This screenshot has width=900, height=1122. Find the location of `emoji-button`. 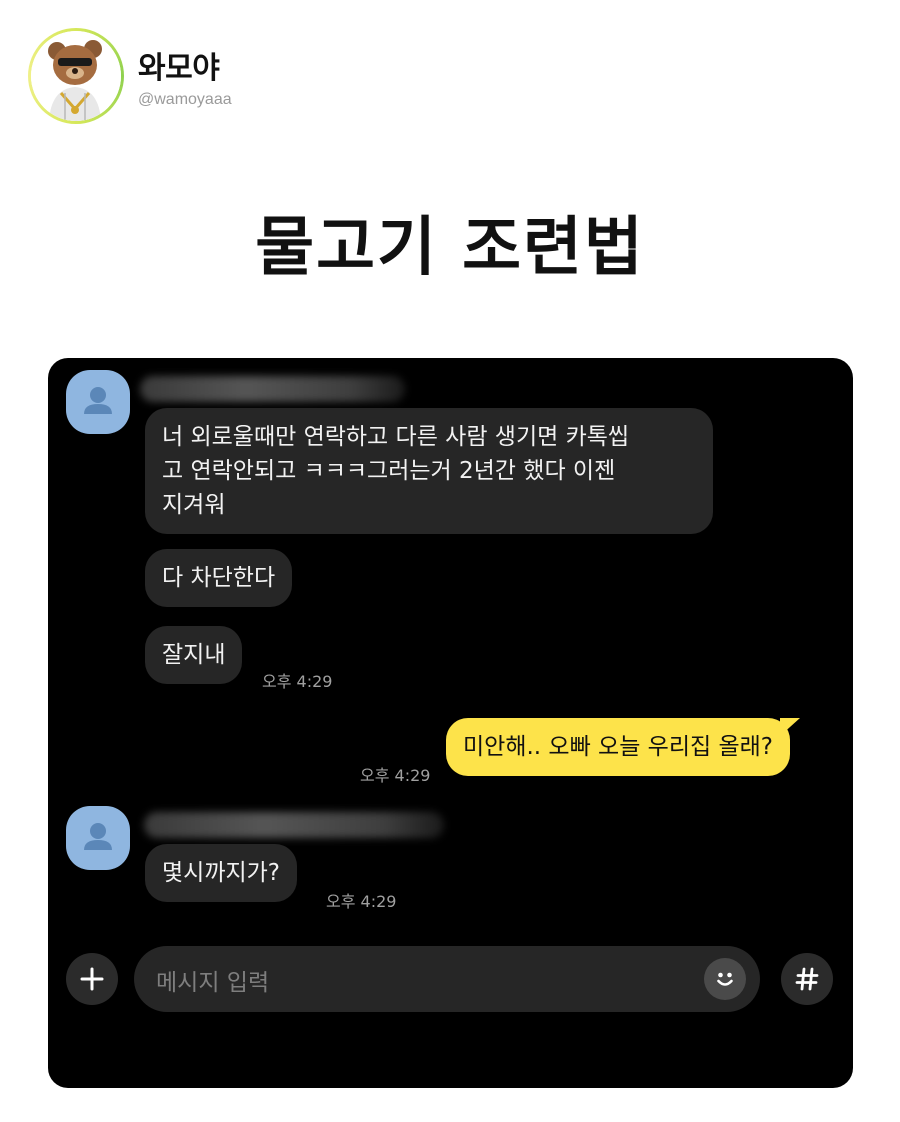

emoji-button is located at coordinates (725, 979).